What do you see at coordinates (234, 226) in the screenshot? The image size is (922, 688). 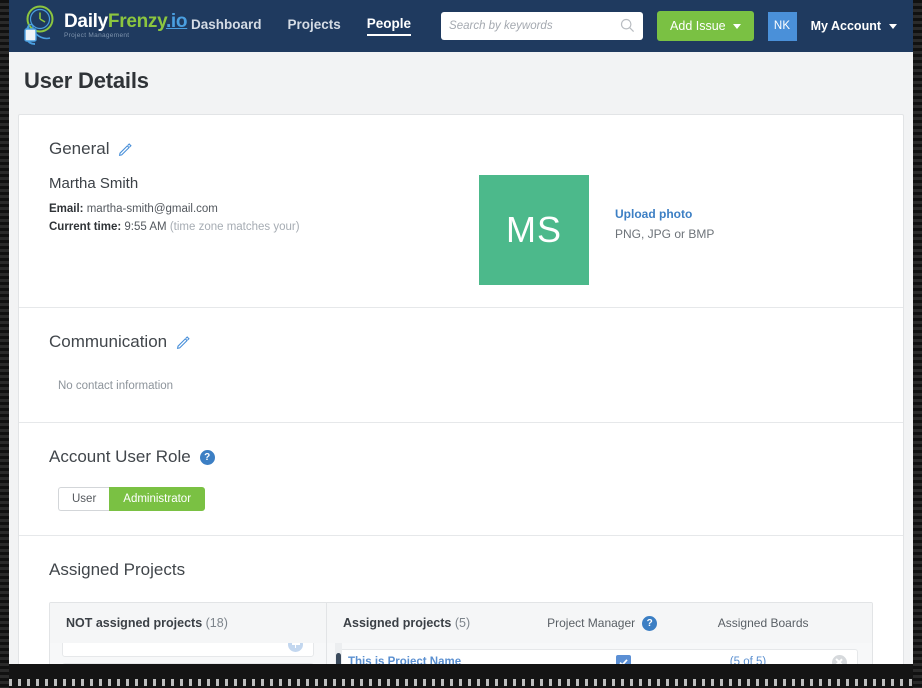 I see `time-zone-note: (time zone matches your)` at bounding box center [234, 226].